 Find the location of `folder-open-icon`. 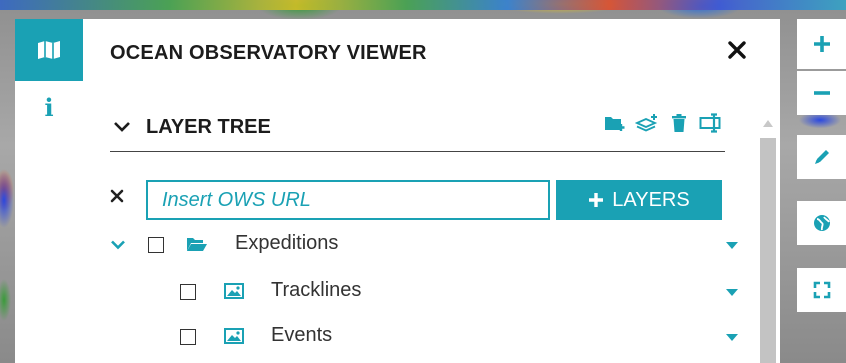

folder-open-icon is located at coordinates (197, 244).